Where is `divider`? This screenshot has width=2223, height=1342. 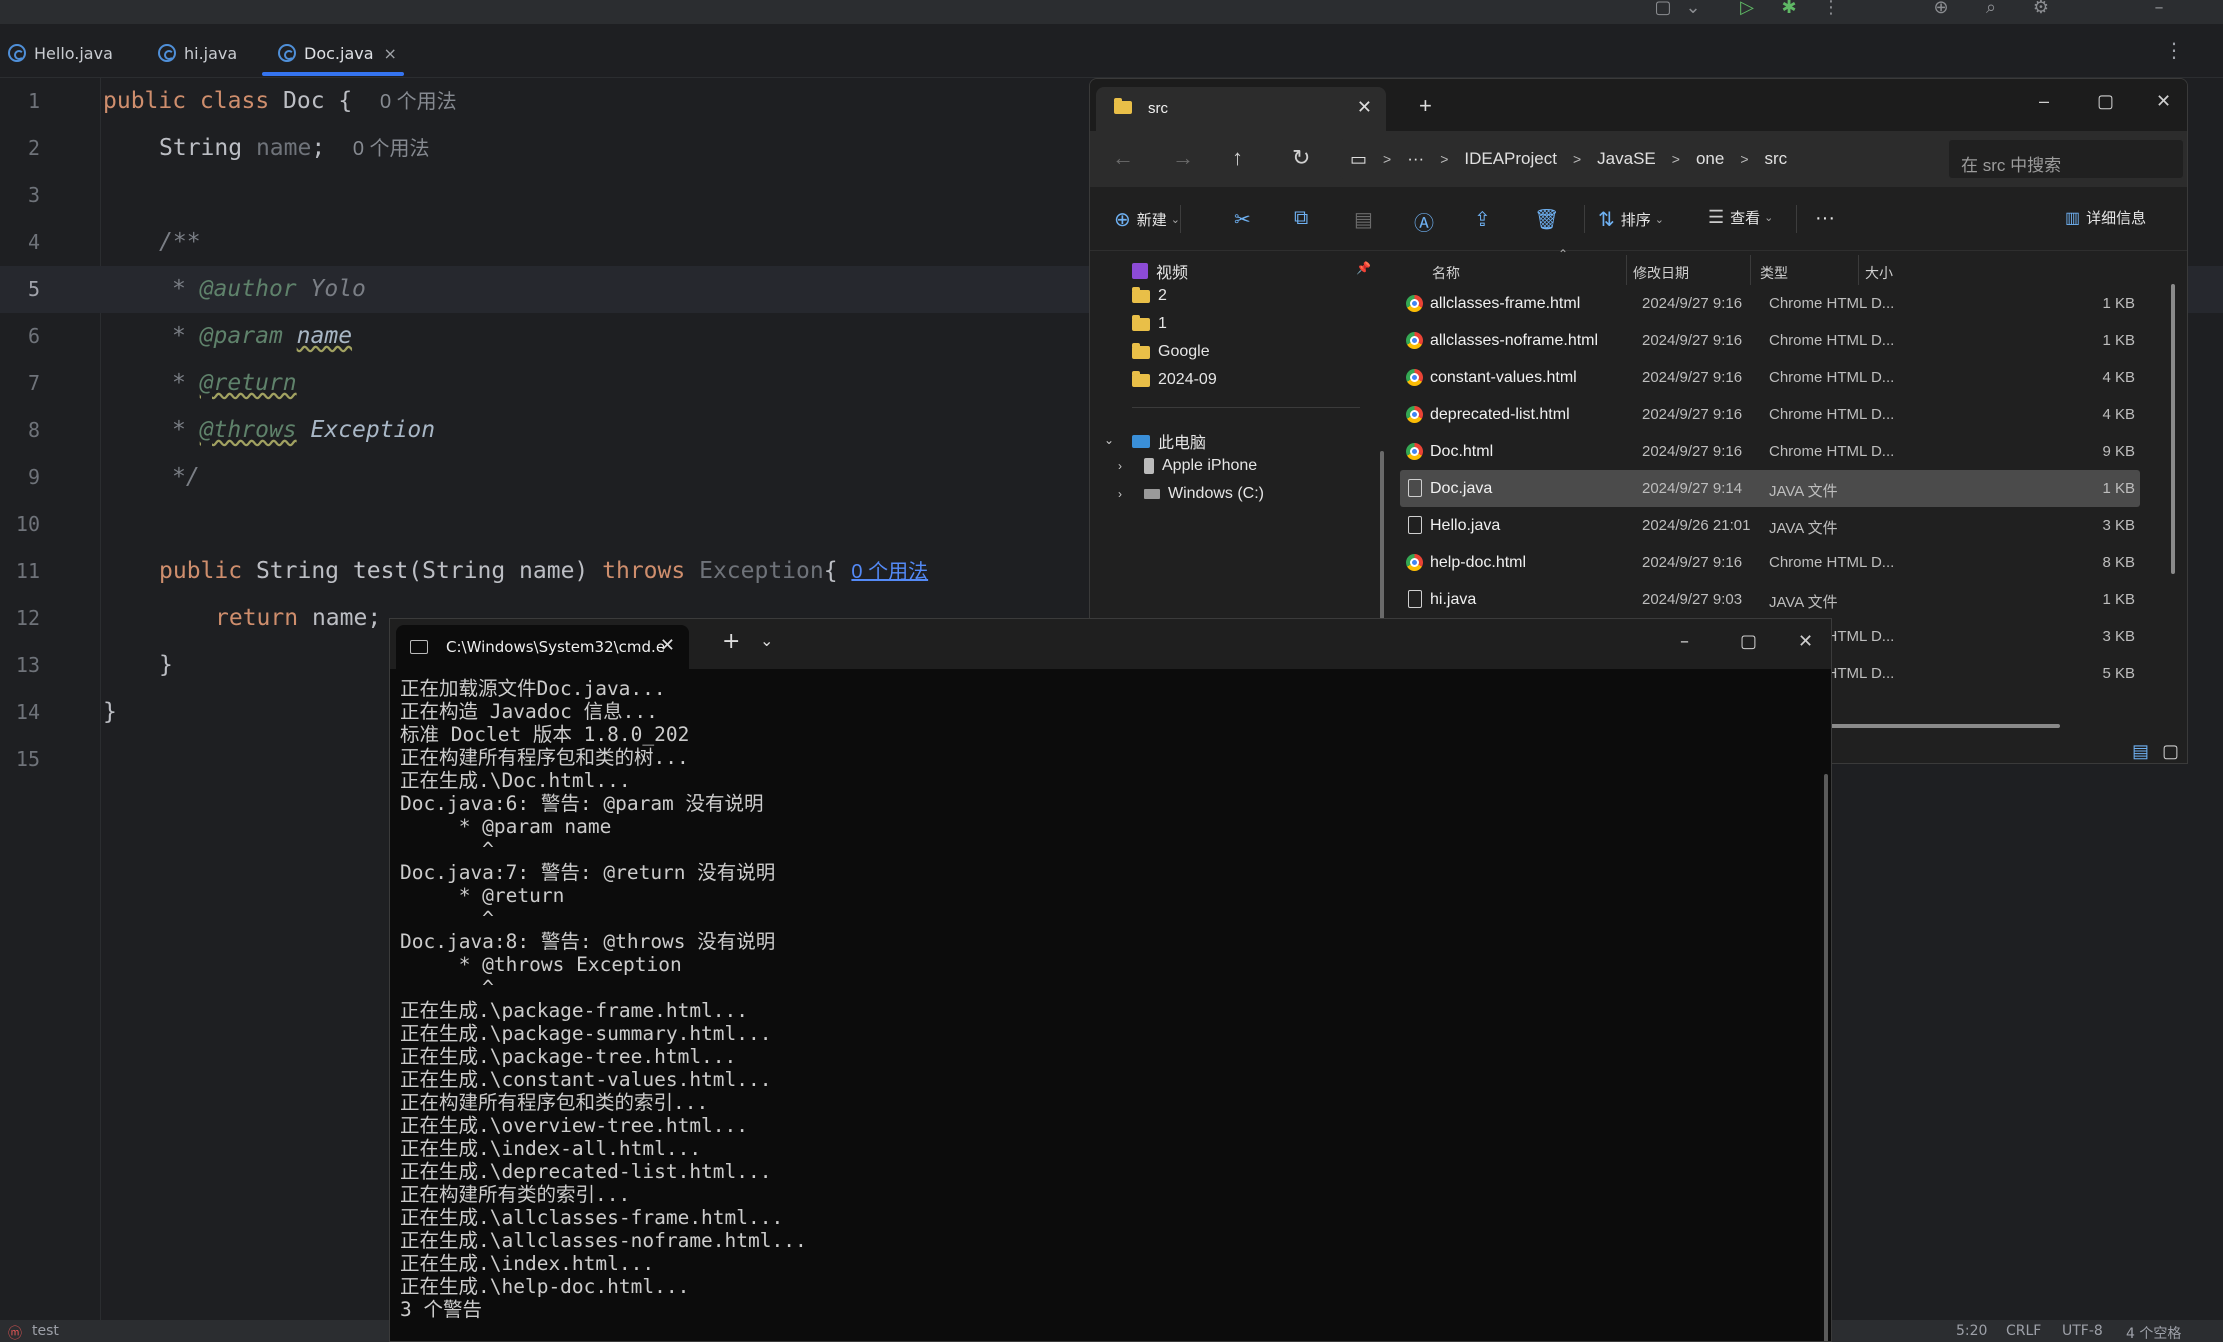 divider is located at coordinates (1180, 219).